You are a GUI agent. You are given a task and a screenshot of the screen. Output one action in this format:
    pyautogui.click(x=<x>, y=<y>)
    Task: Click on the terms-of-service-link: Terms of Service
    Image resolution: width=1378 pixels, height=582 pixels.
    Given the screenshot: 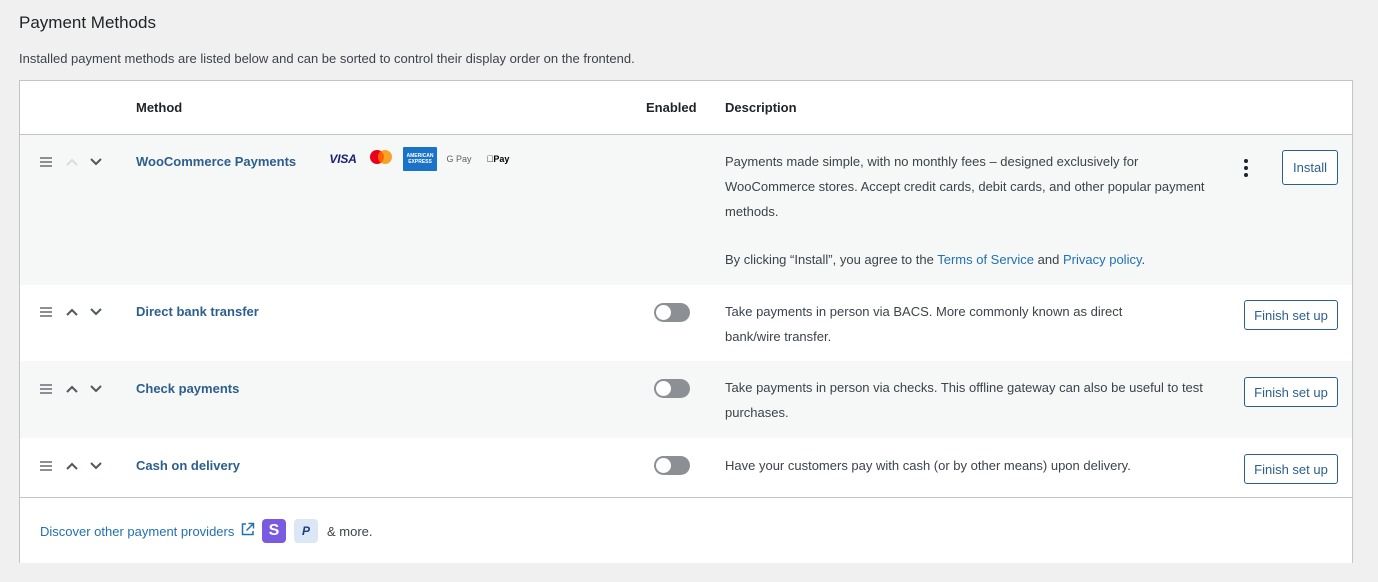 What is the action you would take?
    pyautogui.click(x=985, y=259)
    